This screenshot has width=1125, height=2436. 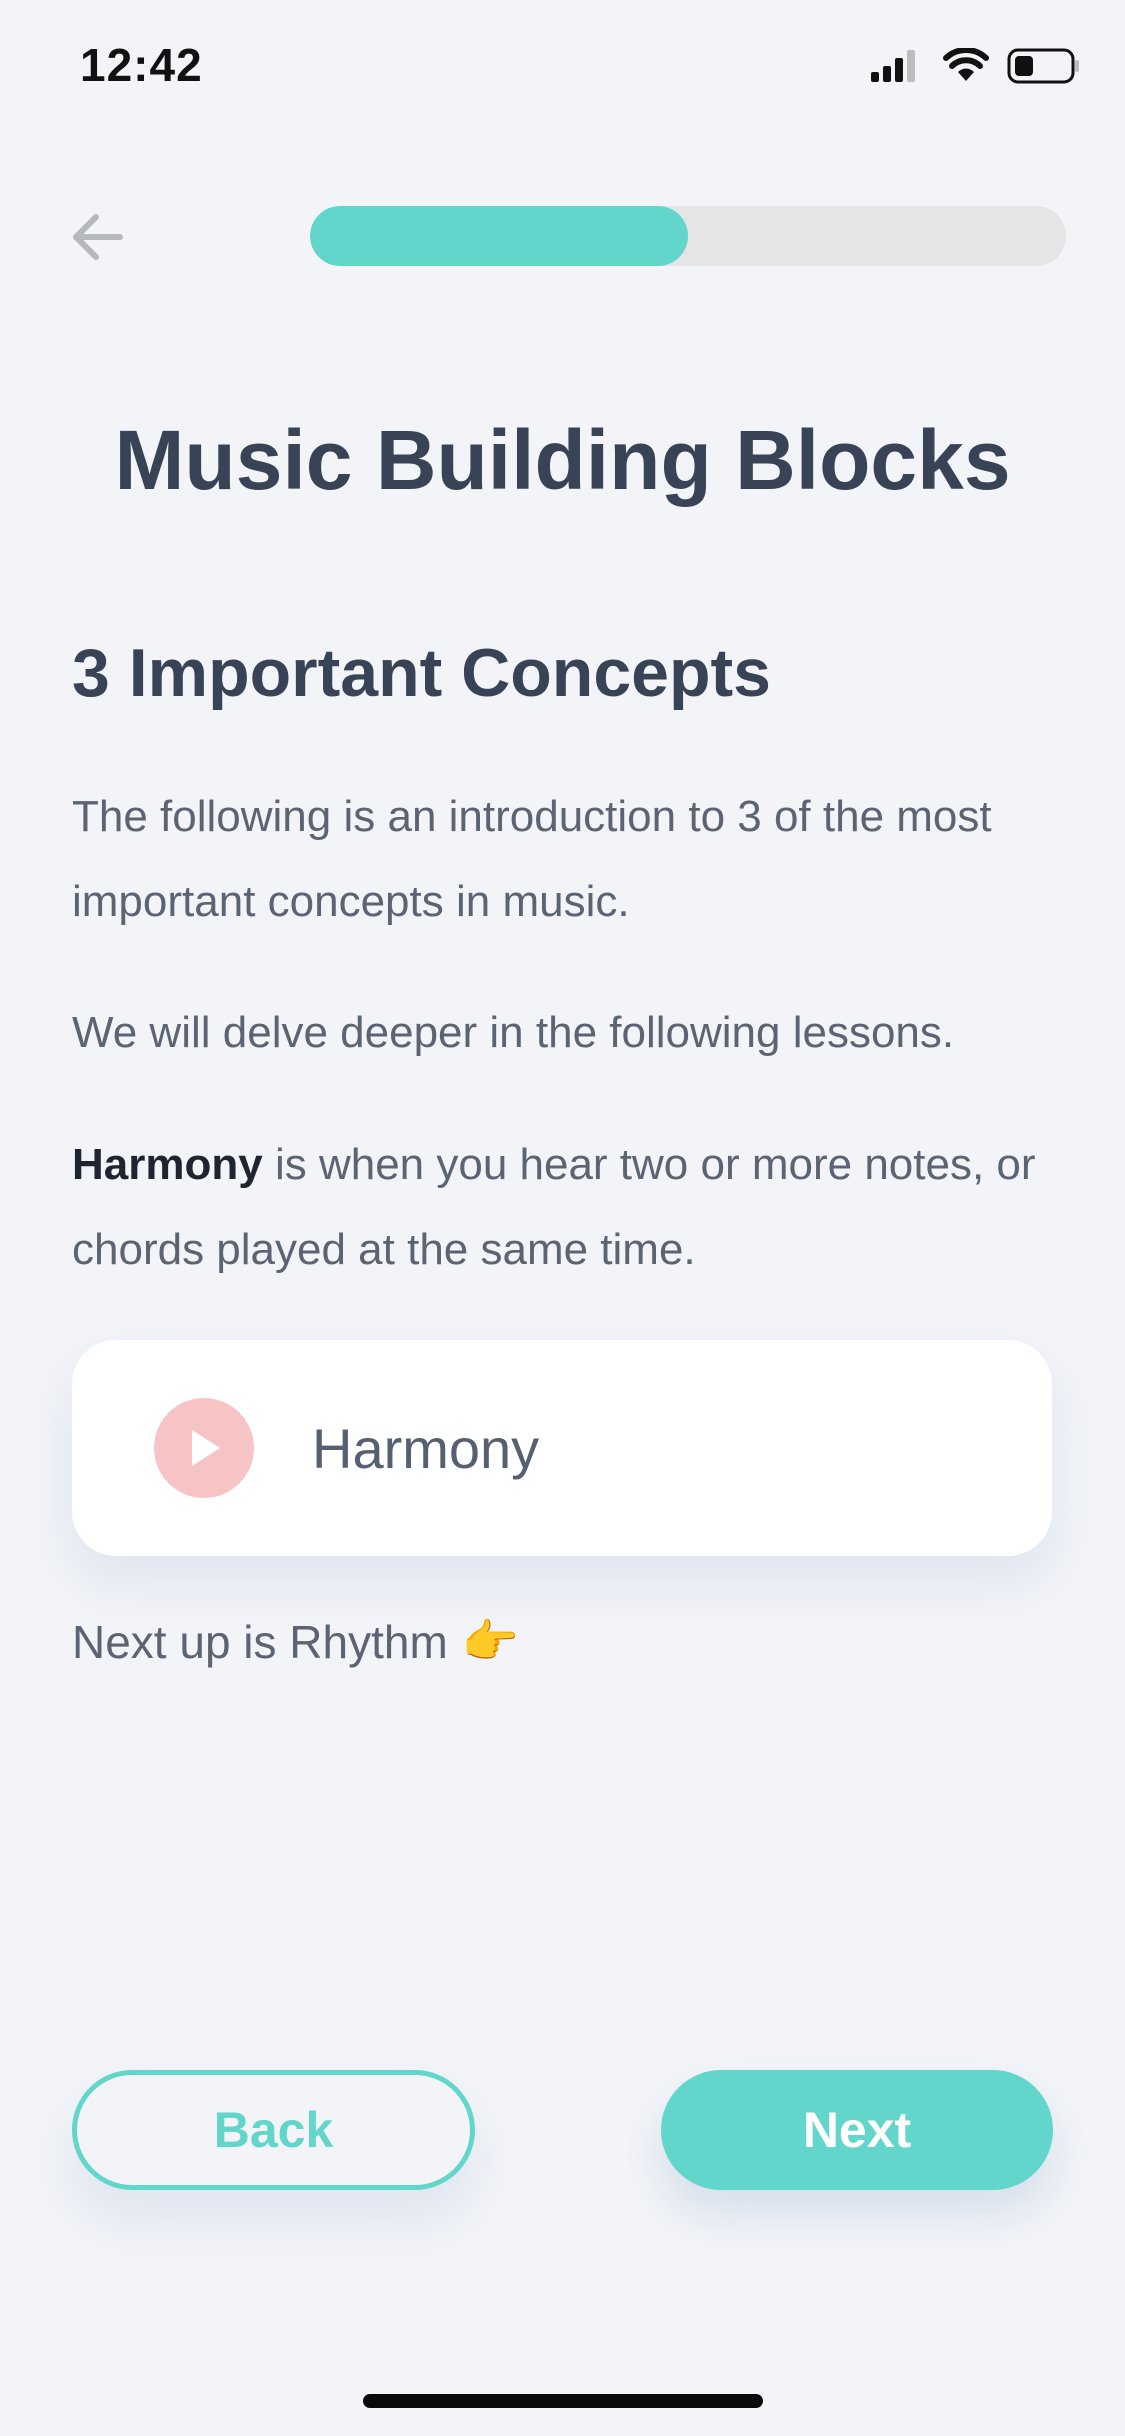 I want to click on next-up-text: Next up is Rhythm 👉, so click(x=295, y=1641).